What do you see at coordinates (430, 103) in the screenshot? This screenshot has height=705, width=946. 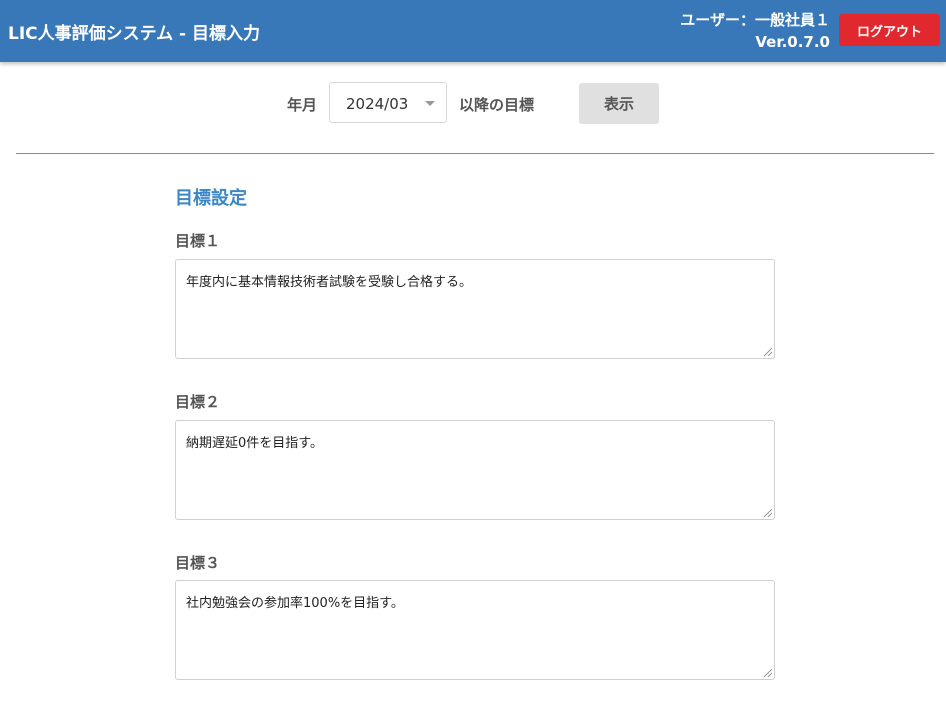 I see `chevron-down-icon` at bounding box center [430, 103].